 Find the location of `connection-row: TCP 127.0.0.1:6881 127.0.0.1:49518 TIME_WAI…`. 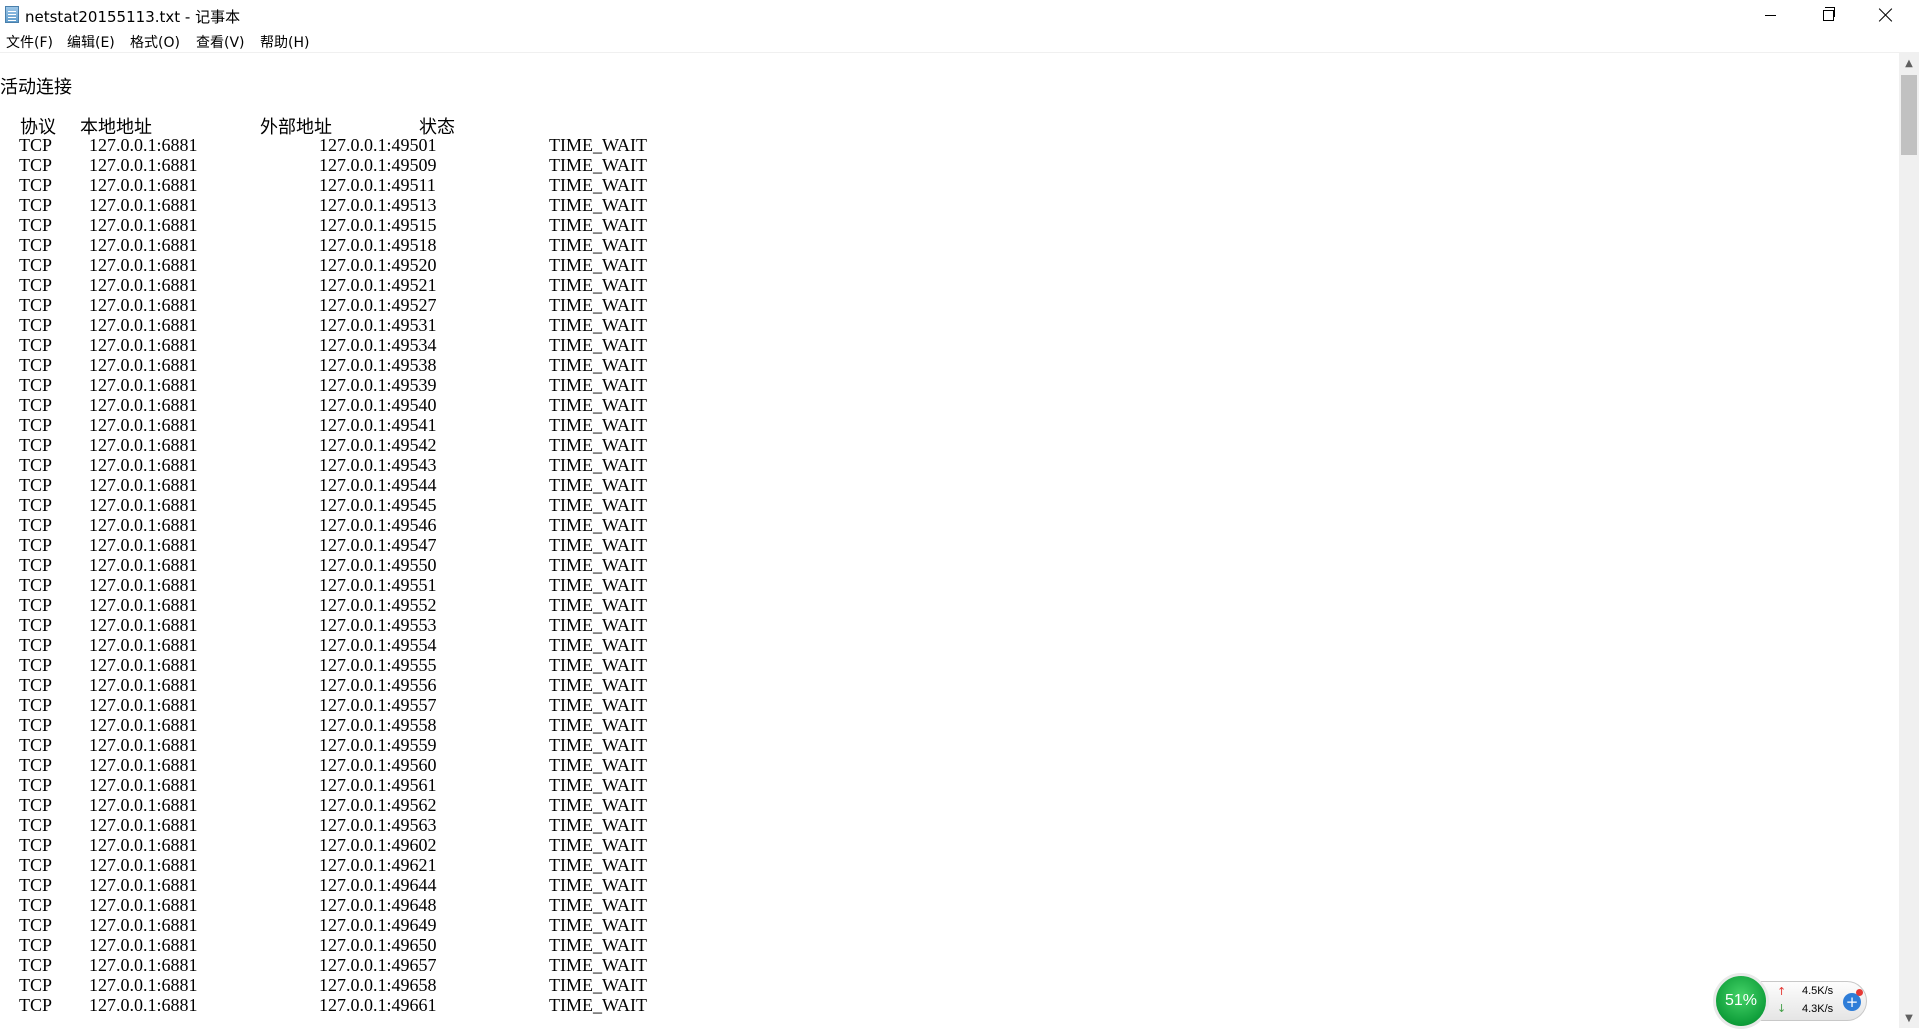

connection-row: TCP 127.0.0.1:6881 127.0.0.1:49518 TIME_WAI… is located at coordinates (350, 245).